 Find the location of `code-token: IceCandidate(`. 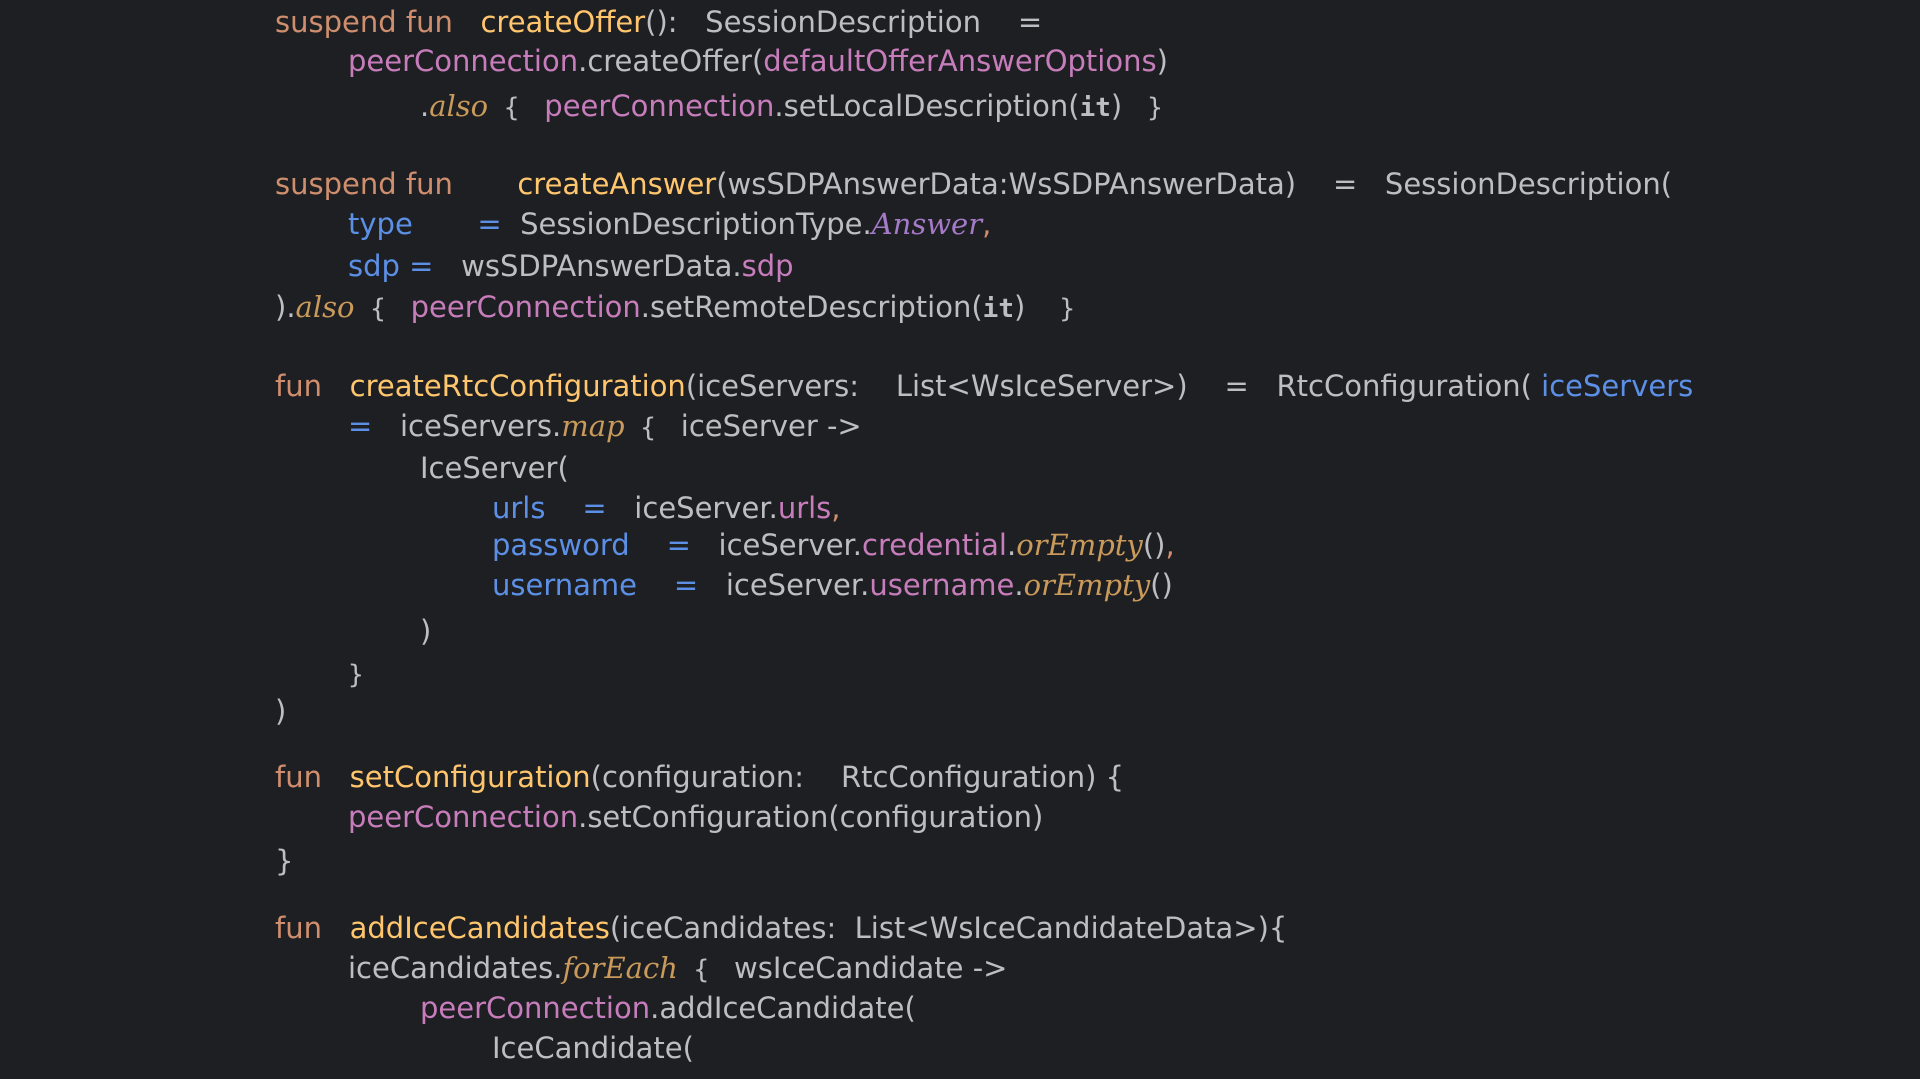

code-token: IceCandidate( is located at coordinates (593, 1048).